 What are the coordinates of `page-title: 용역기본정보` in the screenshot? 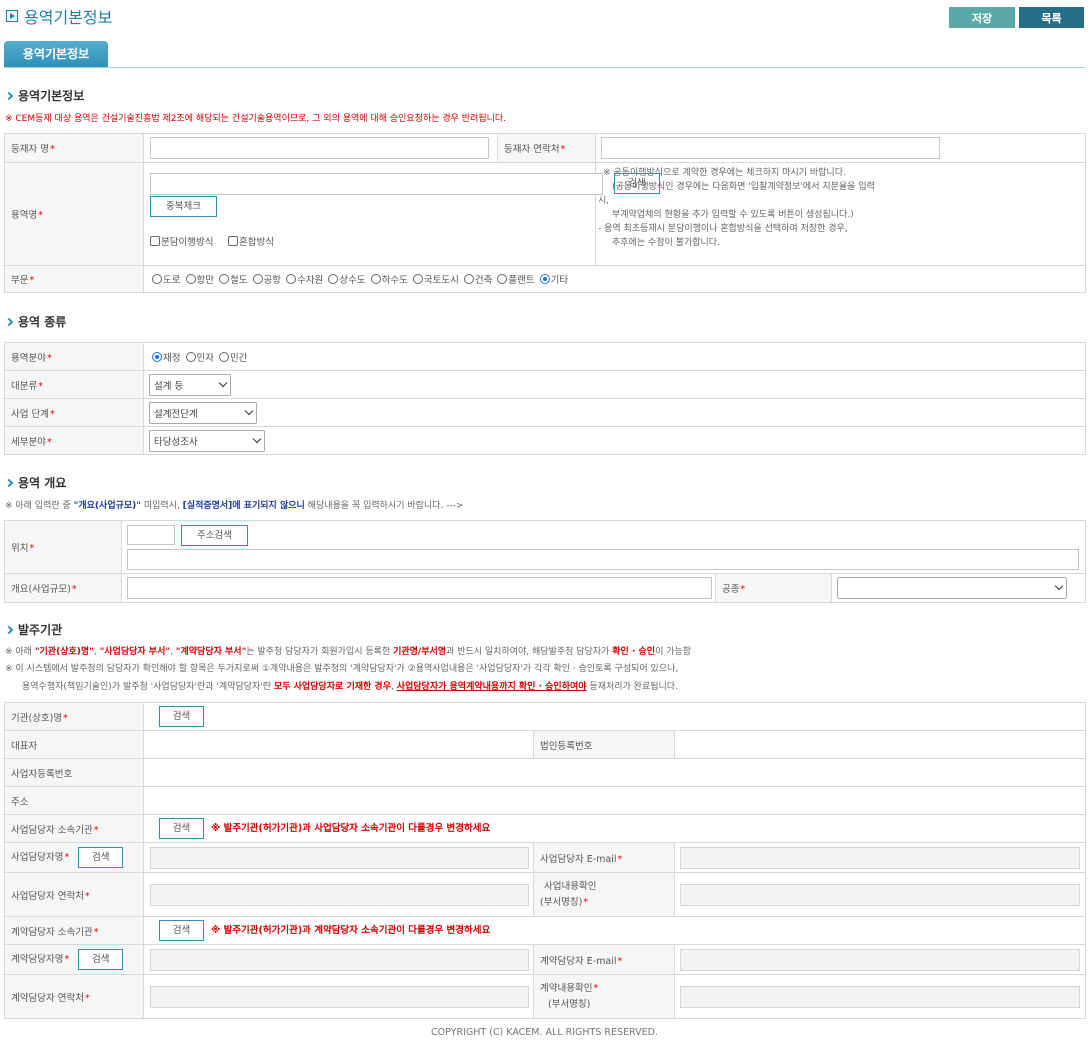 It's located at (59, 16).